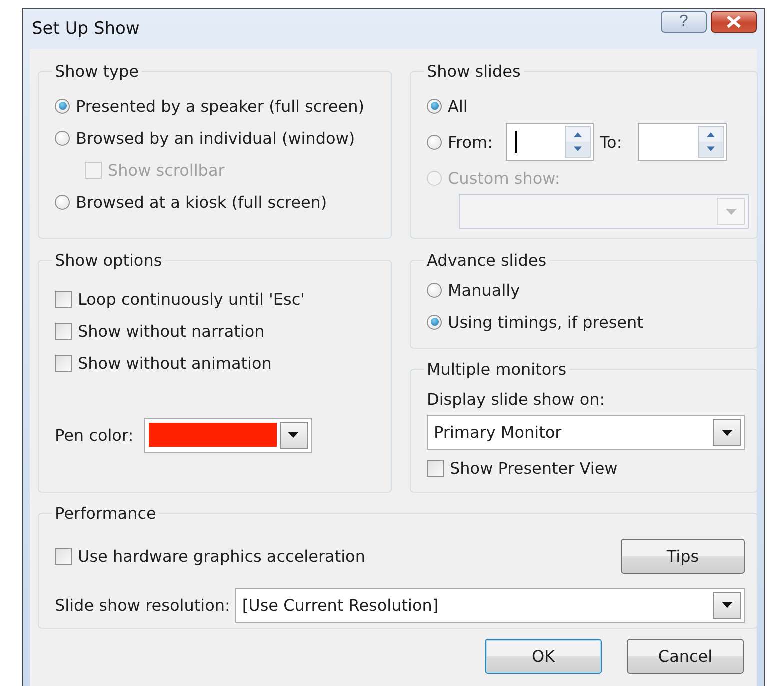 This screenshot has height=686, width=767. Describe the element at coordinates (685, 656) in the screenshot. I see `dialog-button: Cancel` at that location.